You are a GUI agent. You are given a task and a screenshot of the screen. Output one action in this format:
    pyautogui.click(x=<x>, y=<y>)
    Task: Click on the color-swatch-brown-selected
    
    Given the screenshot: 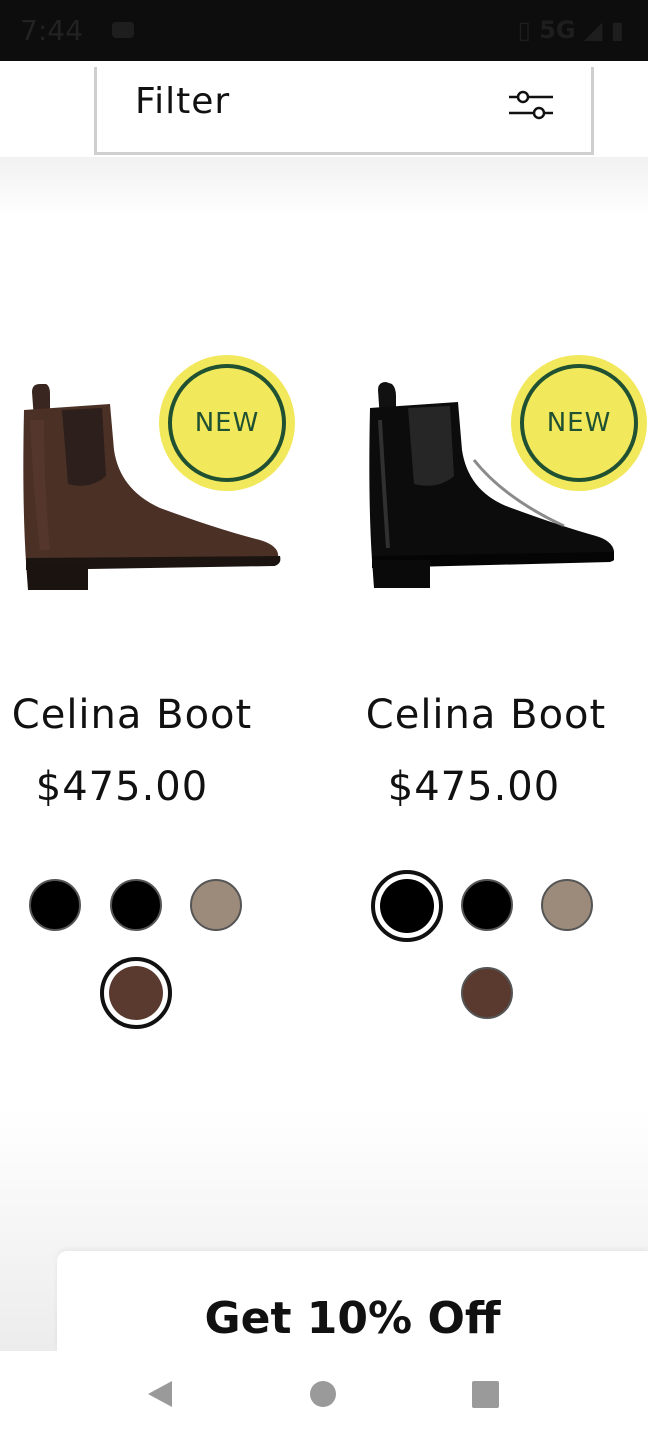 What is the action you would take?
    pyautogui.click(x=136, y=993)
    